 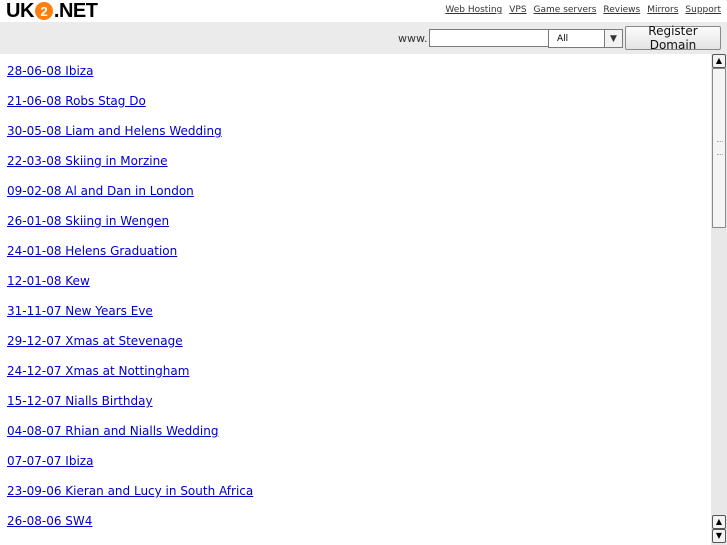 I want to click on list-item: 26-01-08 Skiing in Wengen, so click(x=88, y=221).